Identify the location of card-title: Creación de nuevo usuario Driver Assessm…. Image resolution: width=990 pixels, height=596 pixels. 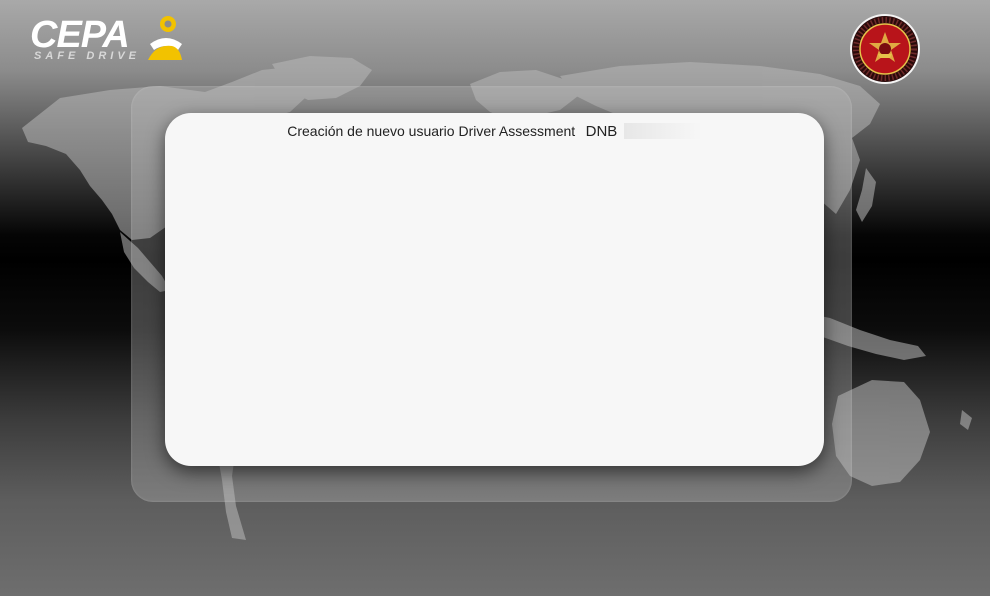
(494, 132).